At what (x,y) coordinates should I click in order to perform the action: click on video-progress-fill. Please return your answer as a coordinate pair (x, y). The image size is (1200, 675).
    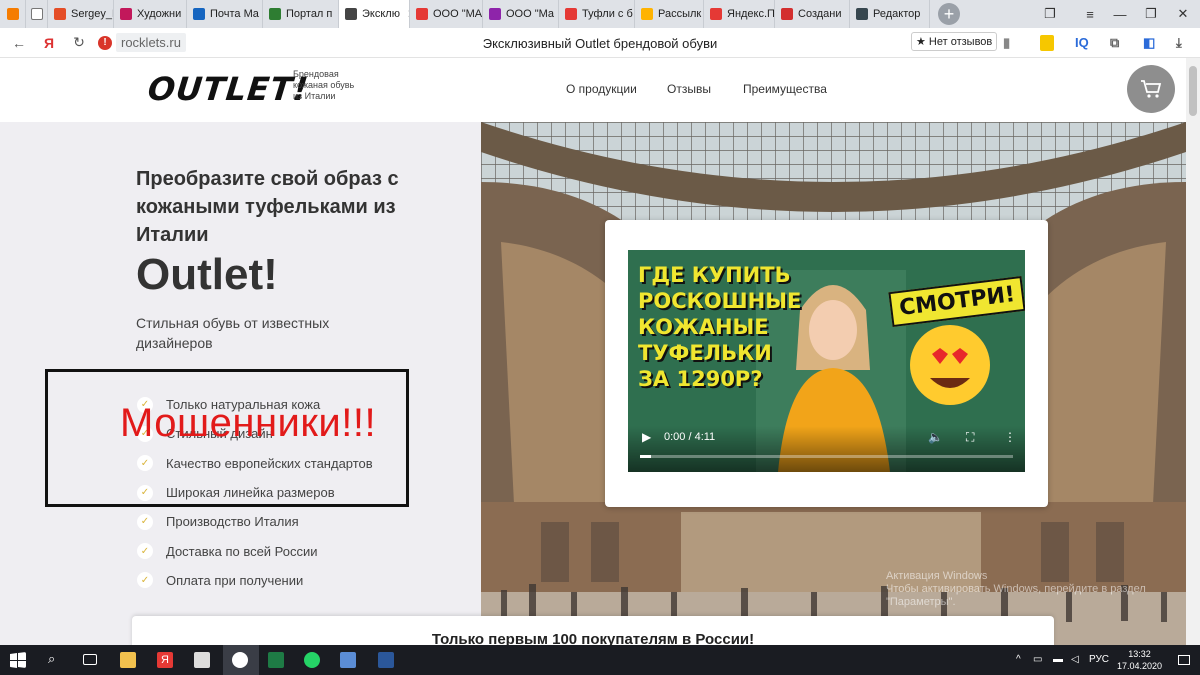
    Looking at the image, I should click on (646, 456).